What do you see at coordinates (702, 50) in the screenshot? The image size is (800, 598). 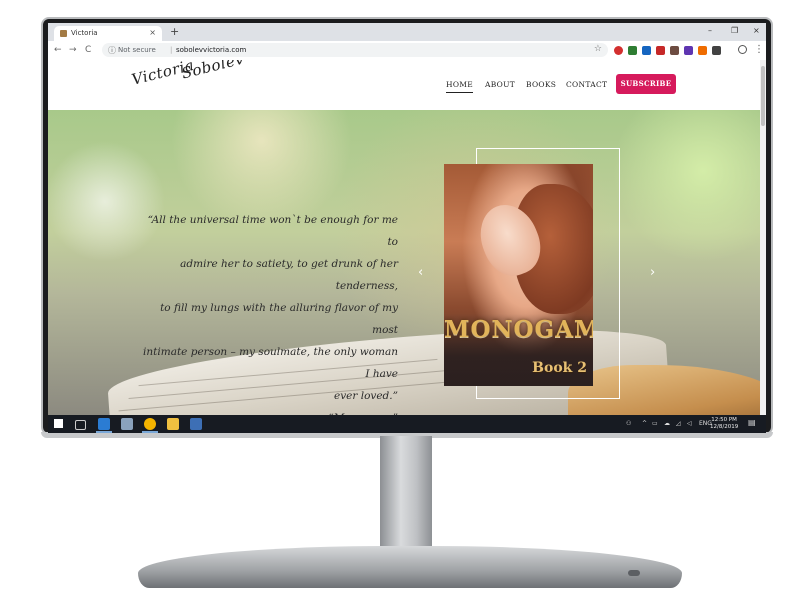 I see `extension-orange-icon` at bounding box center [702, 50].